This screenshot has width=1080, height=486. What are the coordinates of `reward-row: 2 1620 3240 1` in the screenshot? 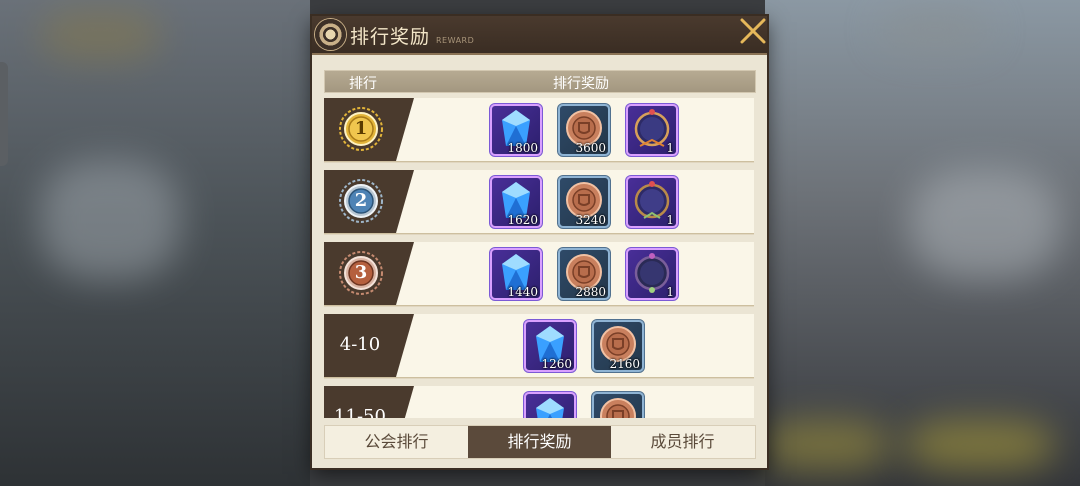 It's located at (539, 201).